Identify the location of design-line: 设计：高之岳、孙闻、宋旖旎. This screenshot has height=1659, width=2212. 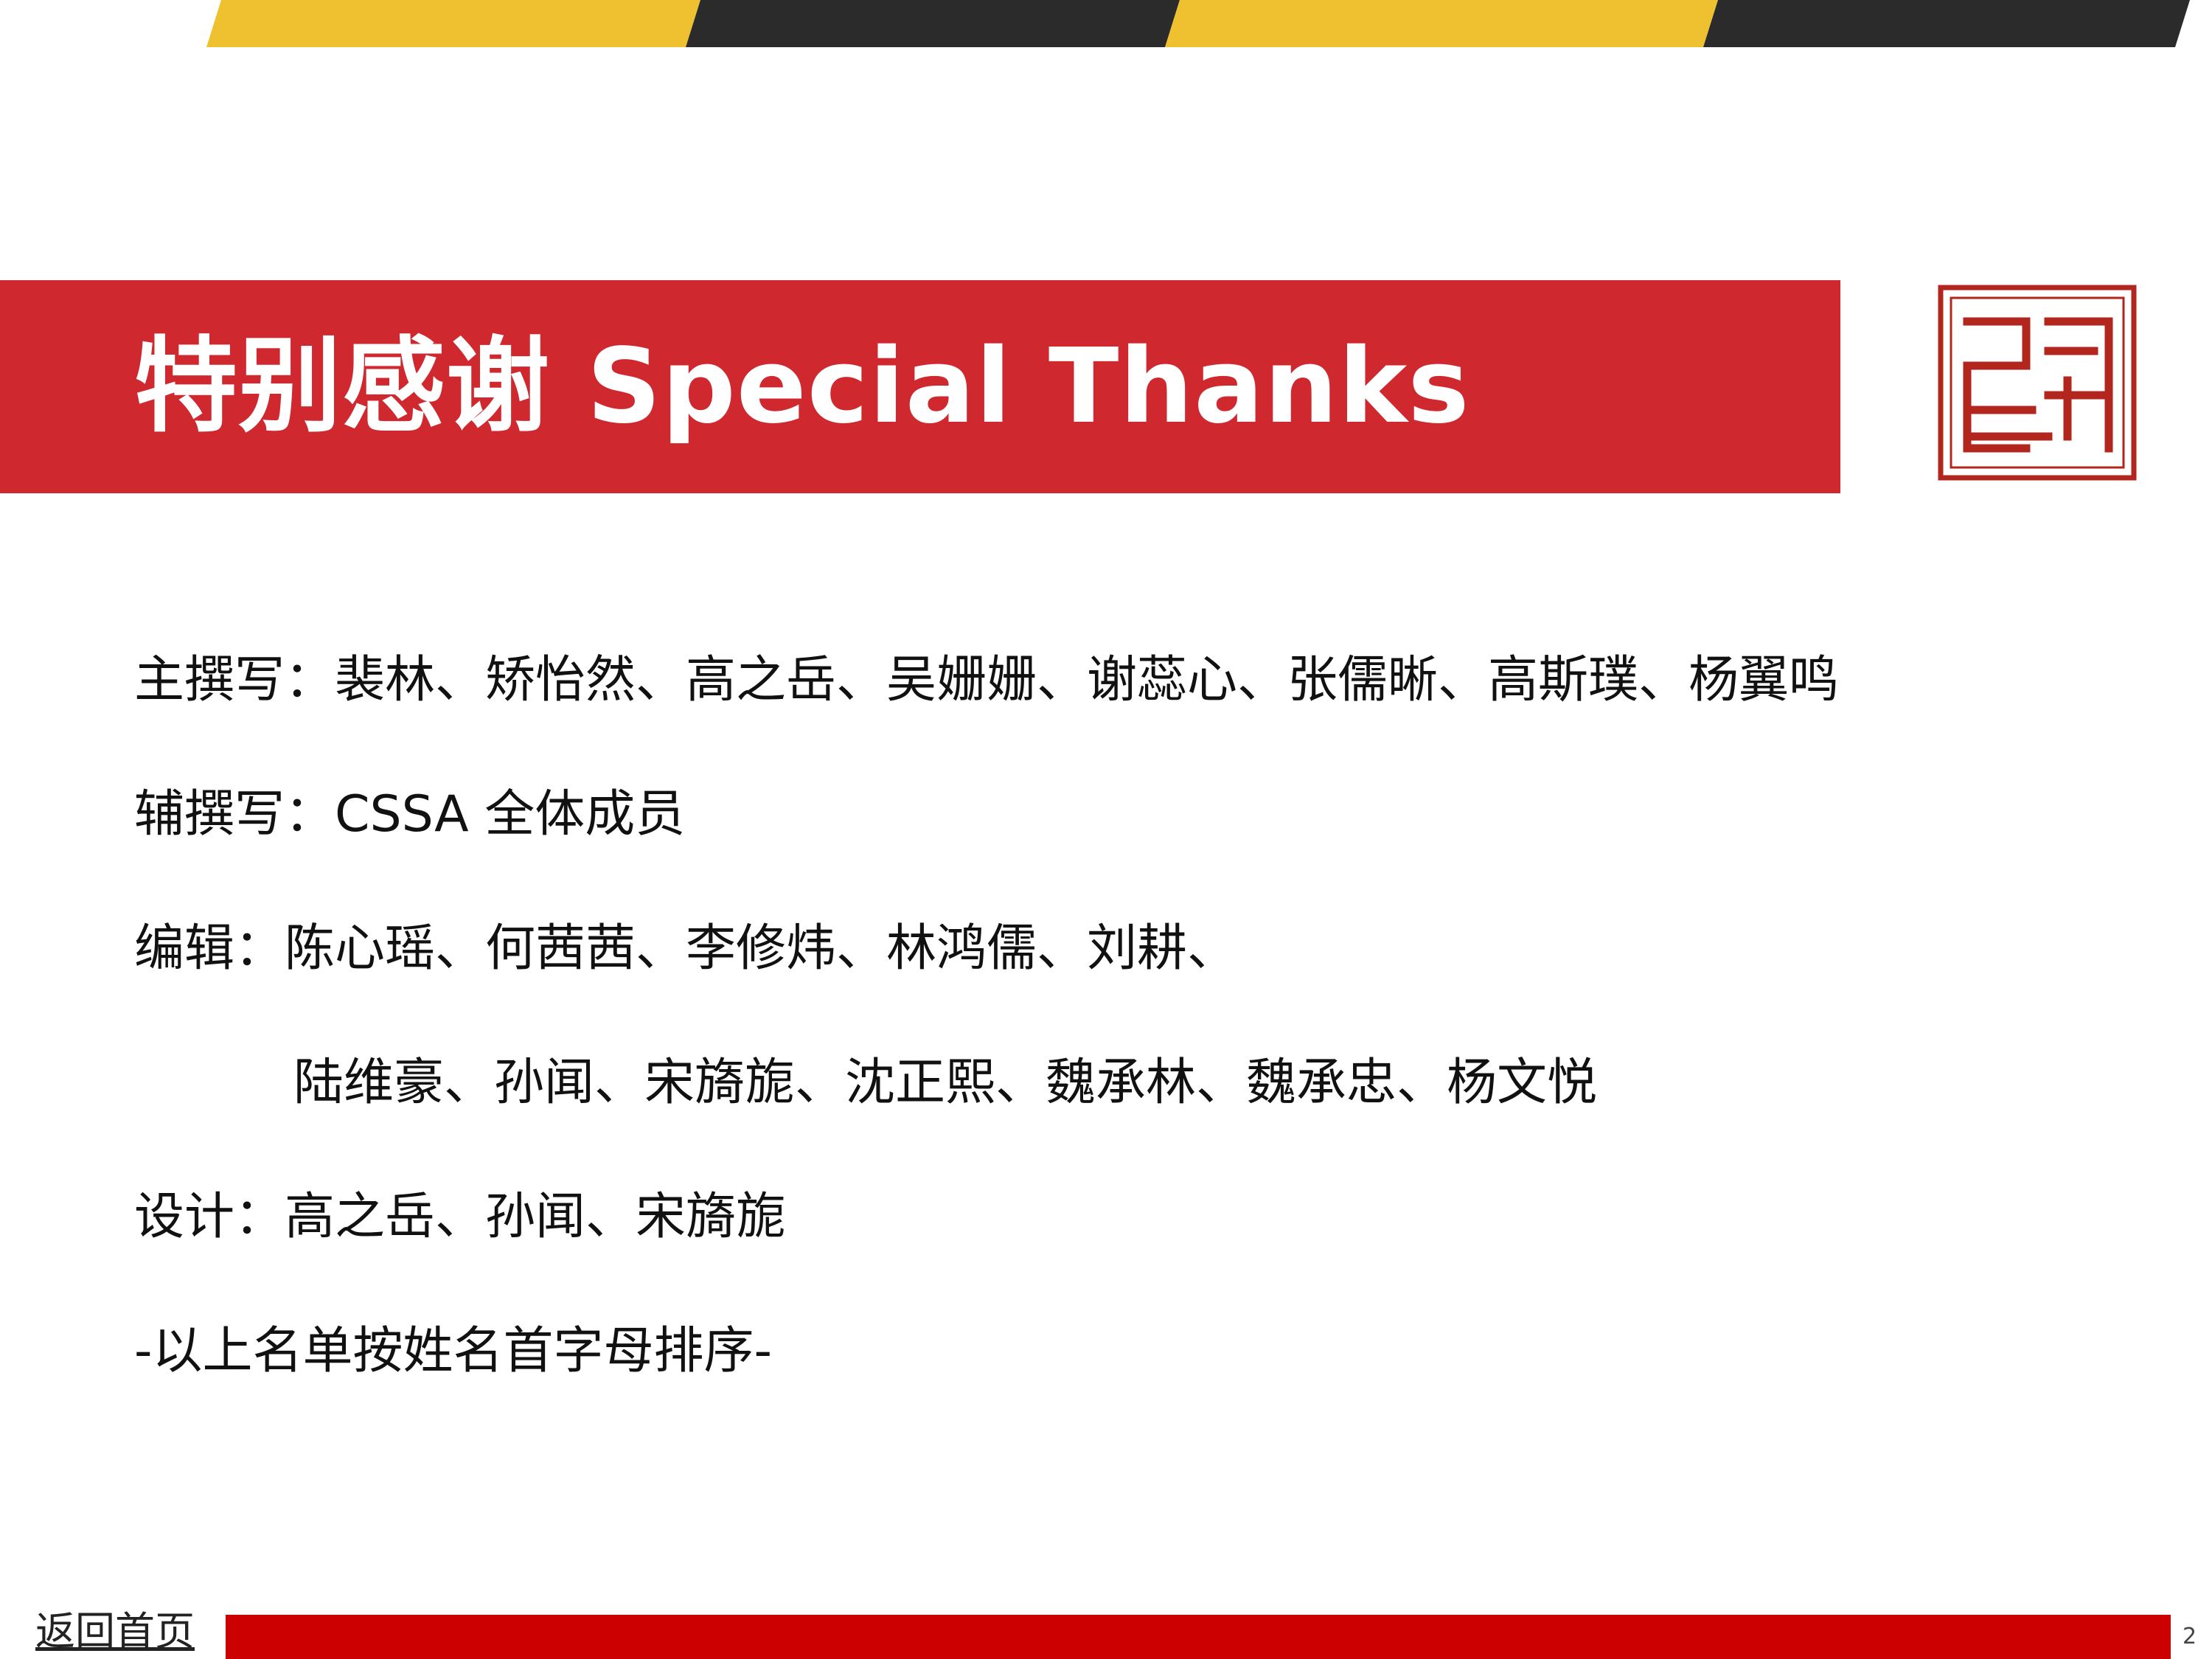
(460, 1217).